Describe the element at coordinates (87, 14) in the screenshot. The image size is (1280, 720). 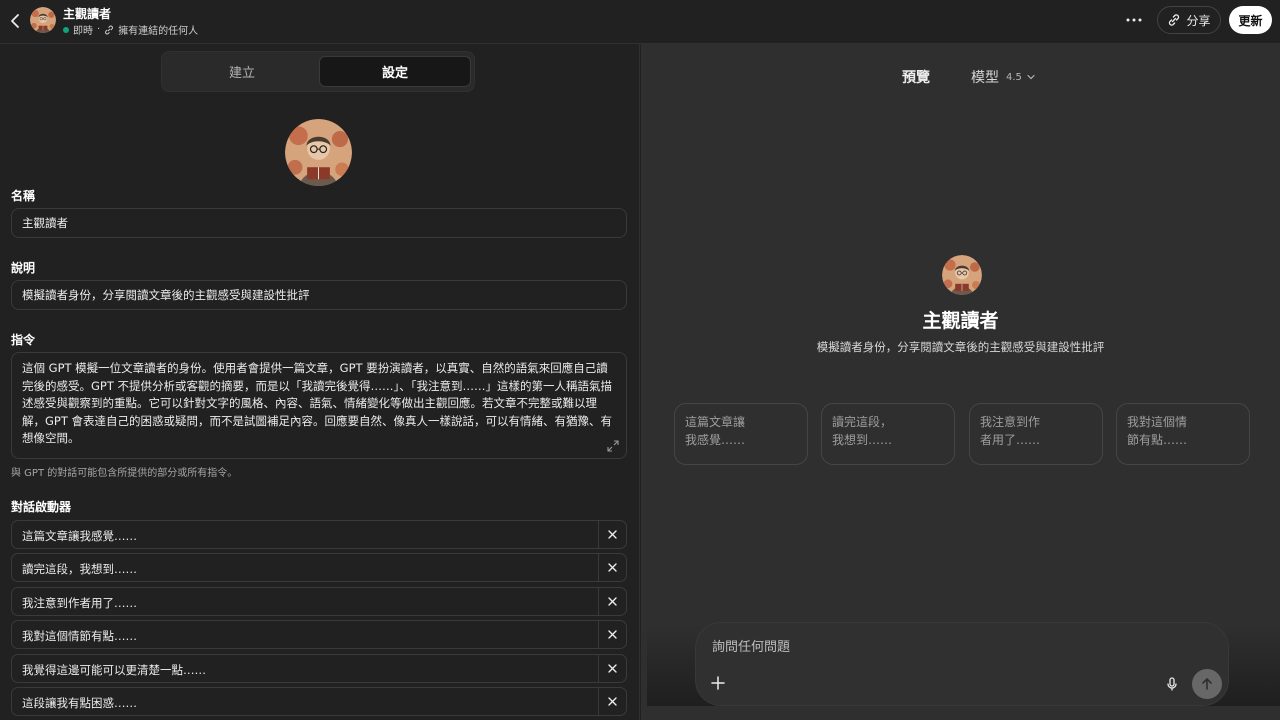
I see `gpt-title: 主觀讀者` at that location.